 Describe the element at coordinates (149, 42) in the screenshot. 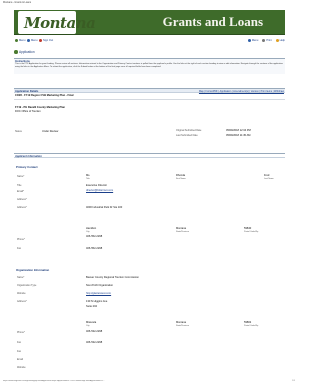

I see `toolbar: Menu Menu Sign Out Menu Print Help` at that location.